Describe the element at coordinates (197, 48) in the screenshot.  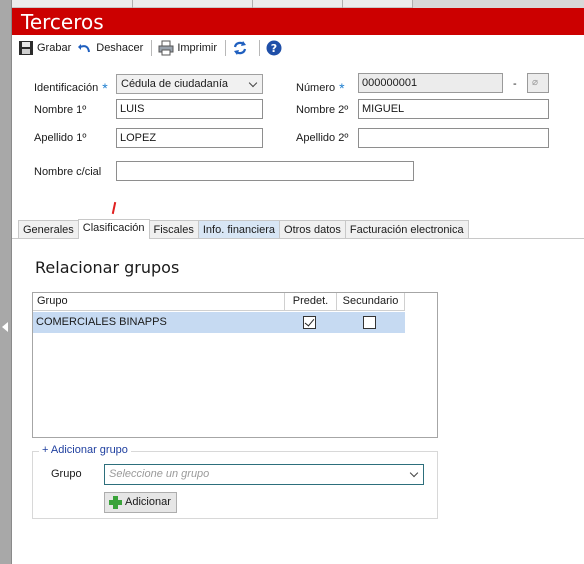
I see `print-label: Imprimir` at that location.